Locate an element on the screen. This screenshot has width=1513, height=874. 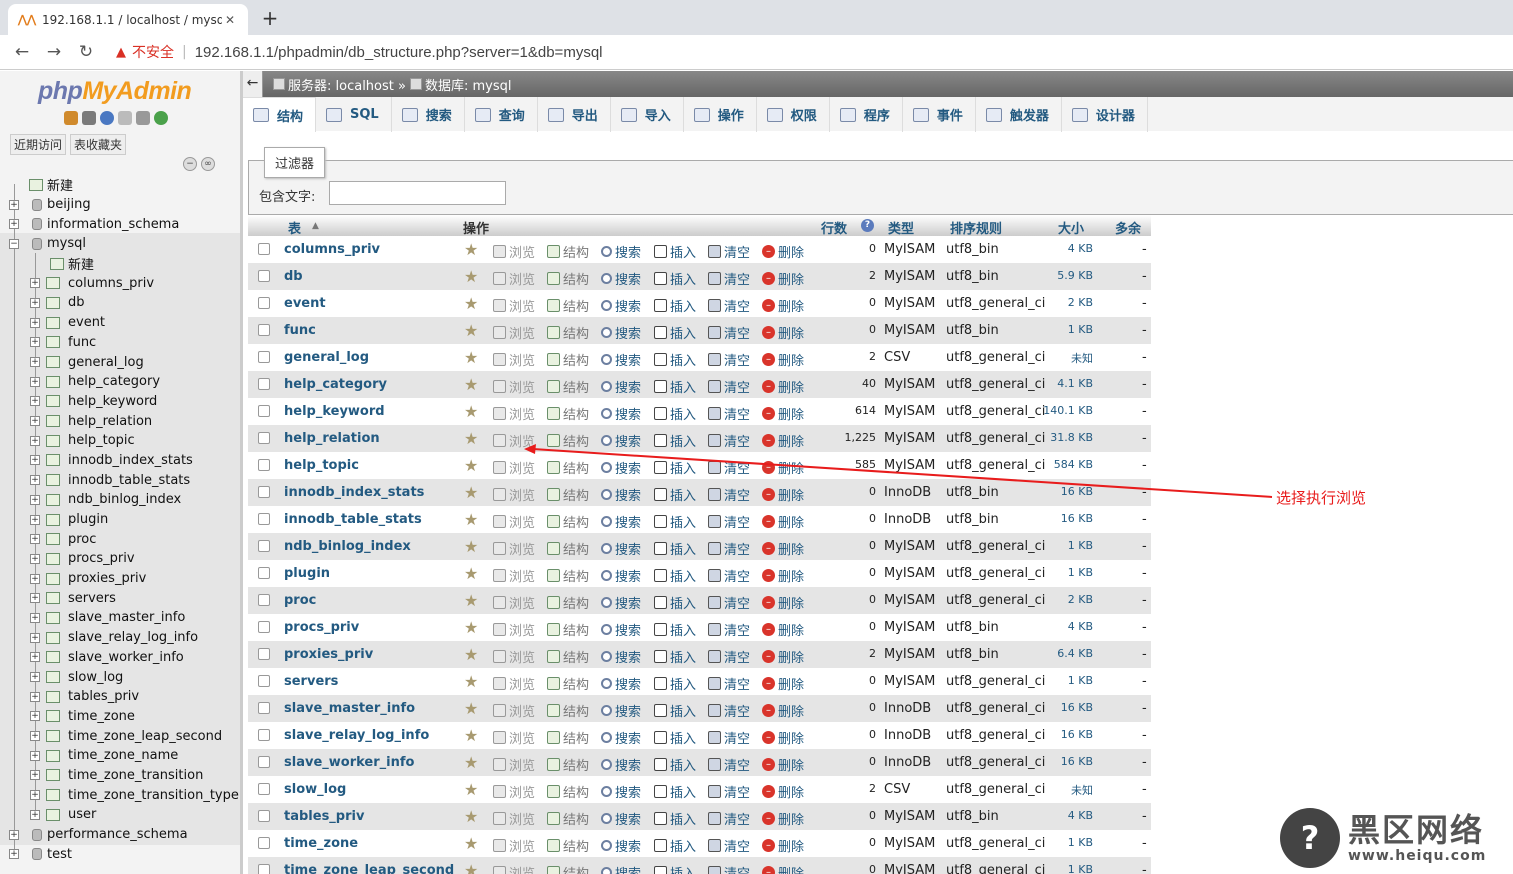
help-icon is located at coordinates (107, 118).